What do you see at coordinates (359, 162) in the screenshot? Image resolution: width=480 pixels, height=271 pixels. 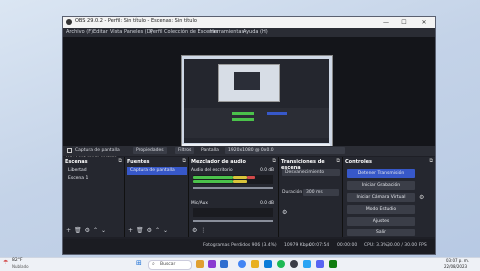 I see `controls-title: Controles` at bounding box center [359, 162].